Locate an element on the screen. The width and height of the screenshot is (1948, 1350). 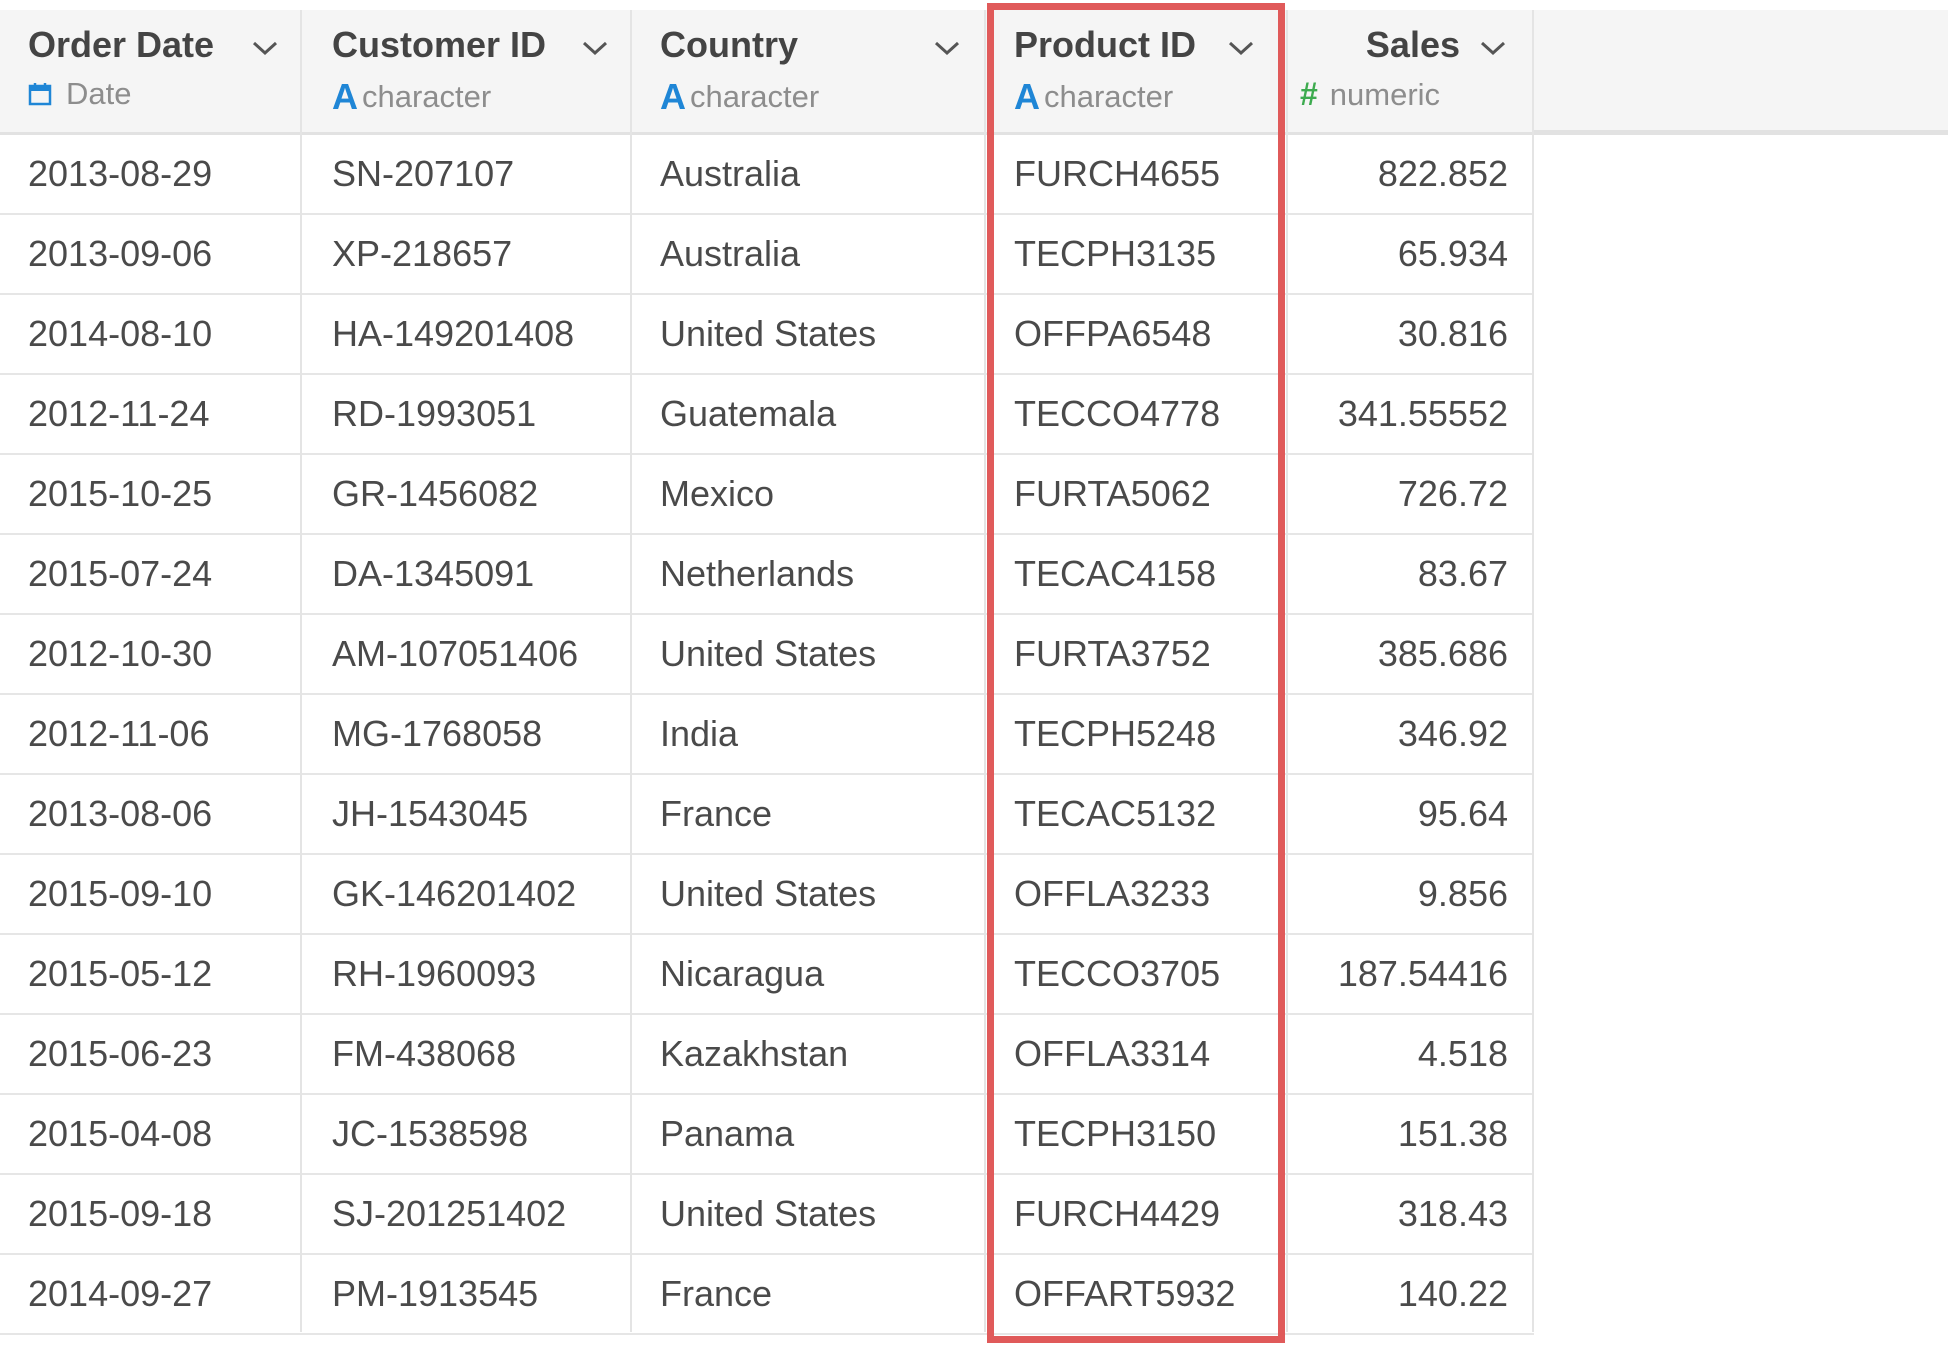
table-cell-sales: 346.92 is located at coordinates (1398, 734).